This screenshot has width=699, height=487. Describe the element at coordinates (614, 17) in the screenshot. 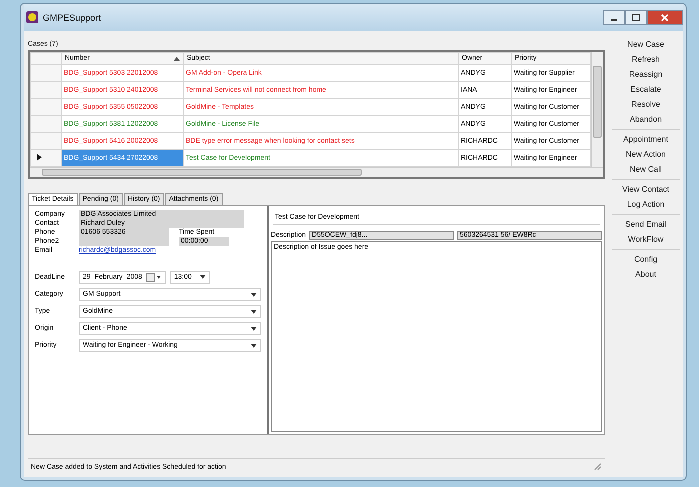

I see `minimize-button` at that location.